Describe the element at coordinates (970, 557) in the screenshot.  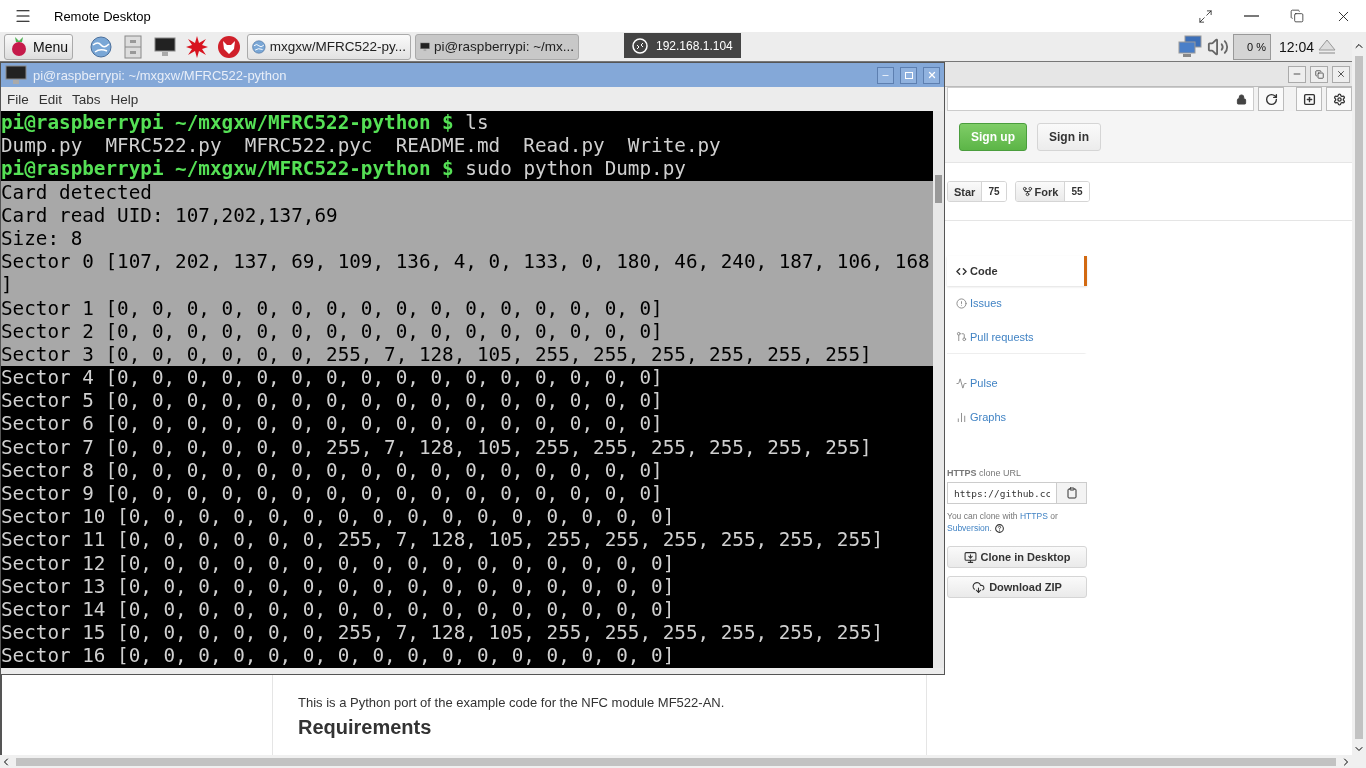
I see `monitor-download-icon` at that location.